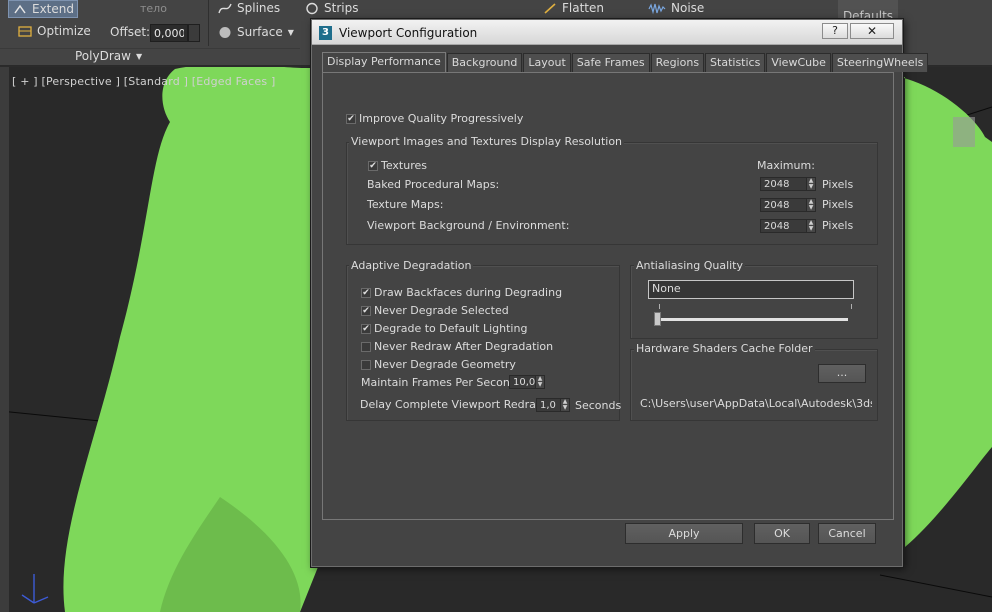 The height and width of the screenshot is (612, 992). What do you see at coordinates (259, 8) in the screenshot?
I see `splines-label: Splines` at bounding box center [259, 8].